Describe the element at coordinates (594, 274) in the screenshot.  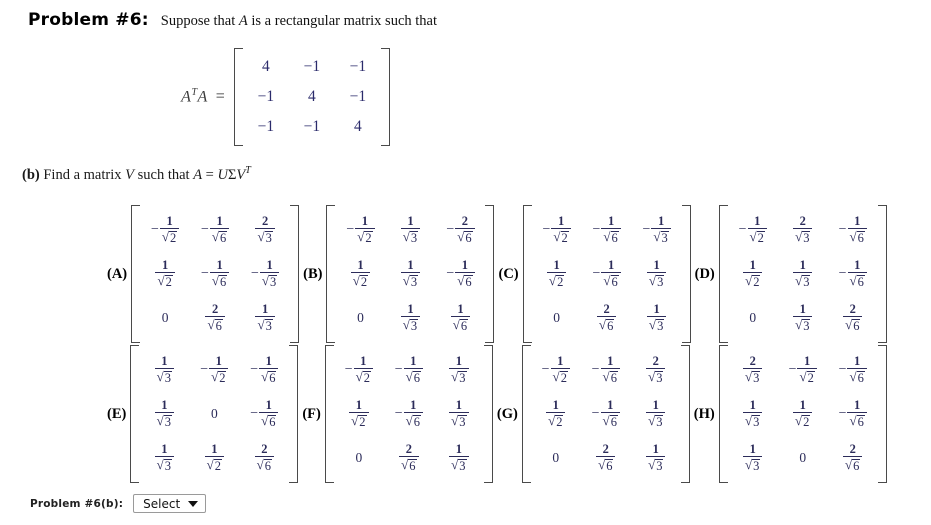
I see `answer-choice-c: (C) −1 √ 2−1 √ 6−1 √ 3 1 √ 2−1 √ 6 1 √ 3 0 2 √ 6 1 √ 3` at that location.